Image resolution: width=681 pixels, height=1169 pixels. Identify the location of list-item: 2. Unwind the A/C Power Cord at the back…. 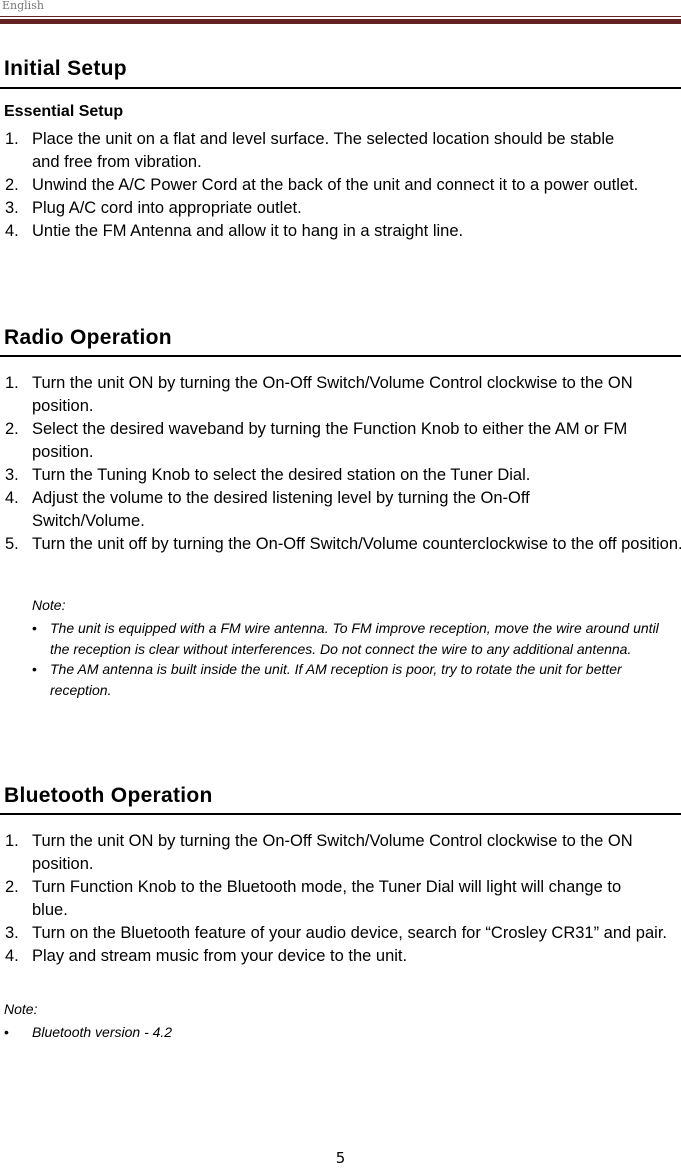
(336, 185).